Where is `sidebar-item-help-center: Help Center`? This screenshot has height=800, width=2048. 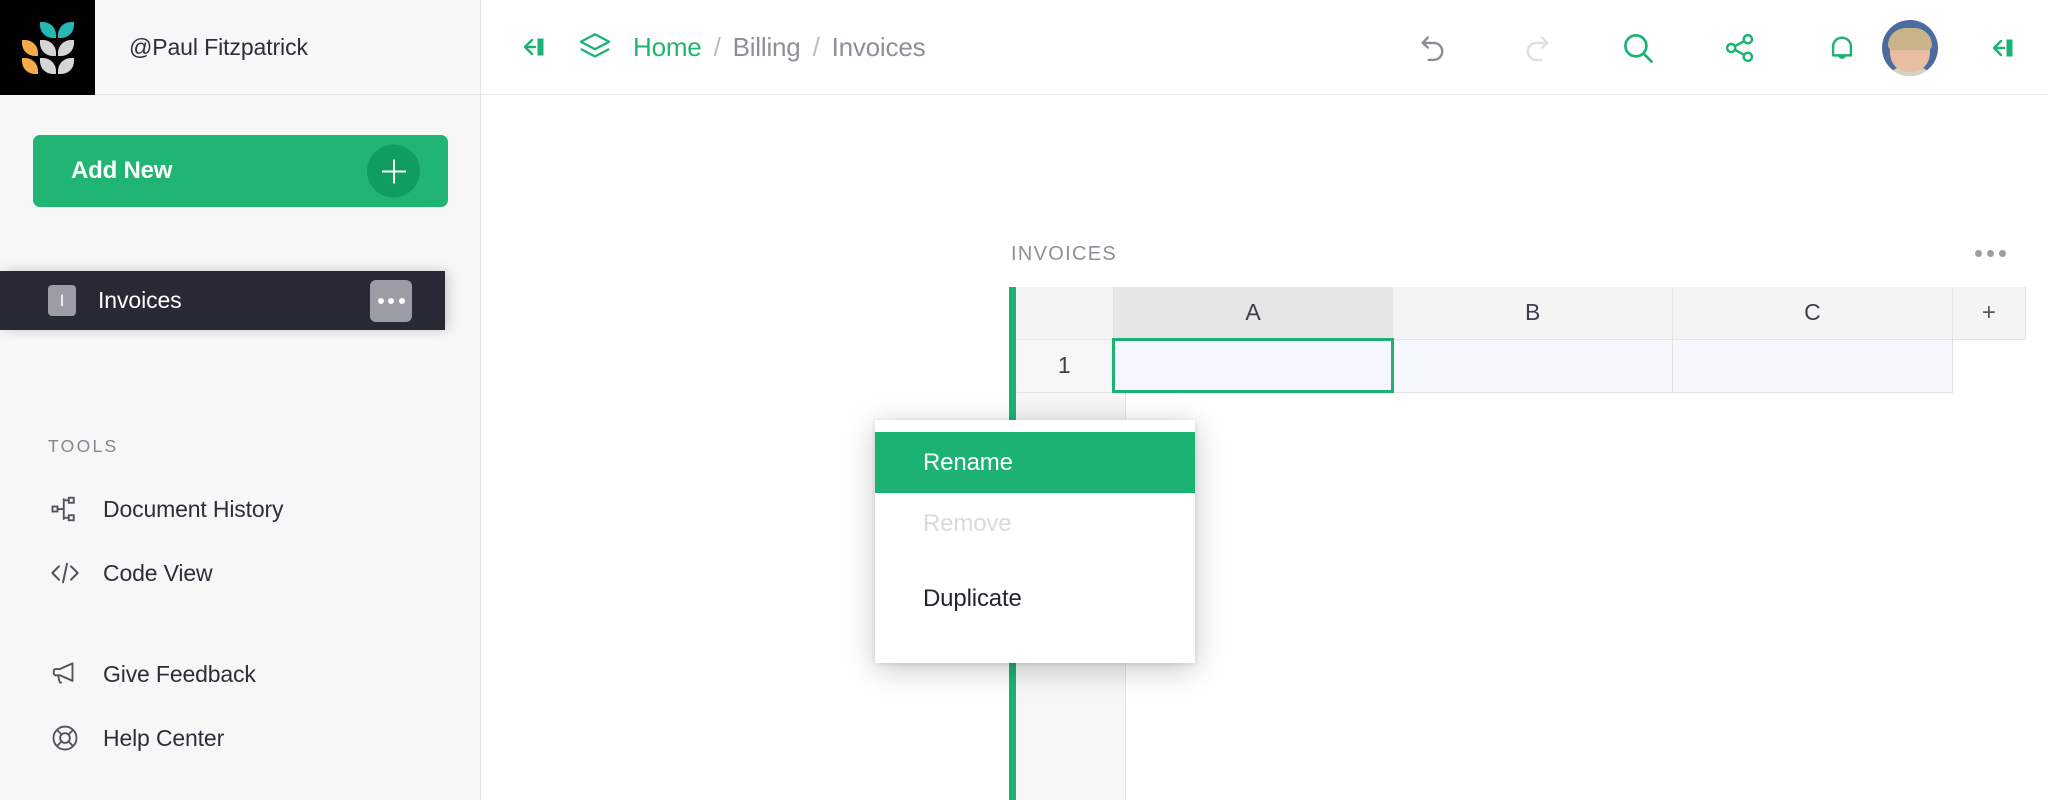
sidebar-item-help-center: Help Center is located at coordinates (136, 738).